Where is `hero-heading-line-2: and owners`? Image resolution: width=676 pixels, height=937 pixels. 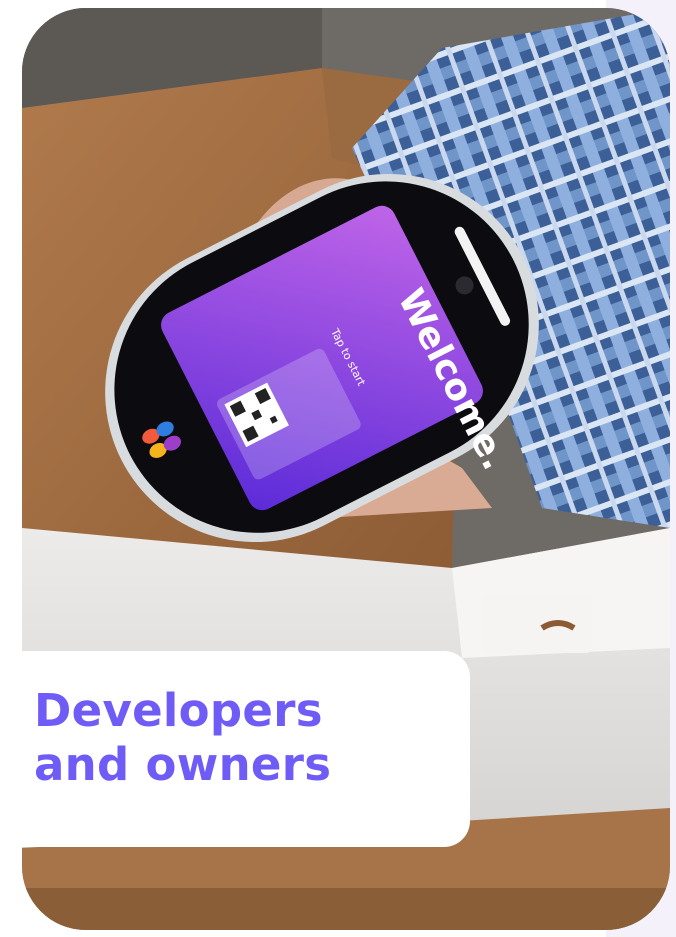 hero-heading-line-2: and owners is located at coordinates (183, 764).